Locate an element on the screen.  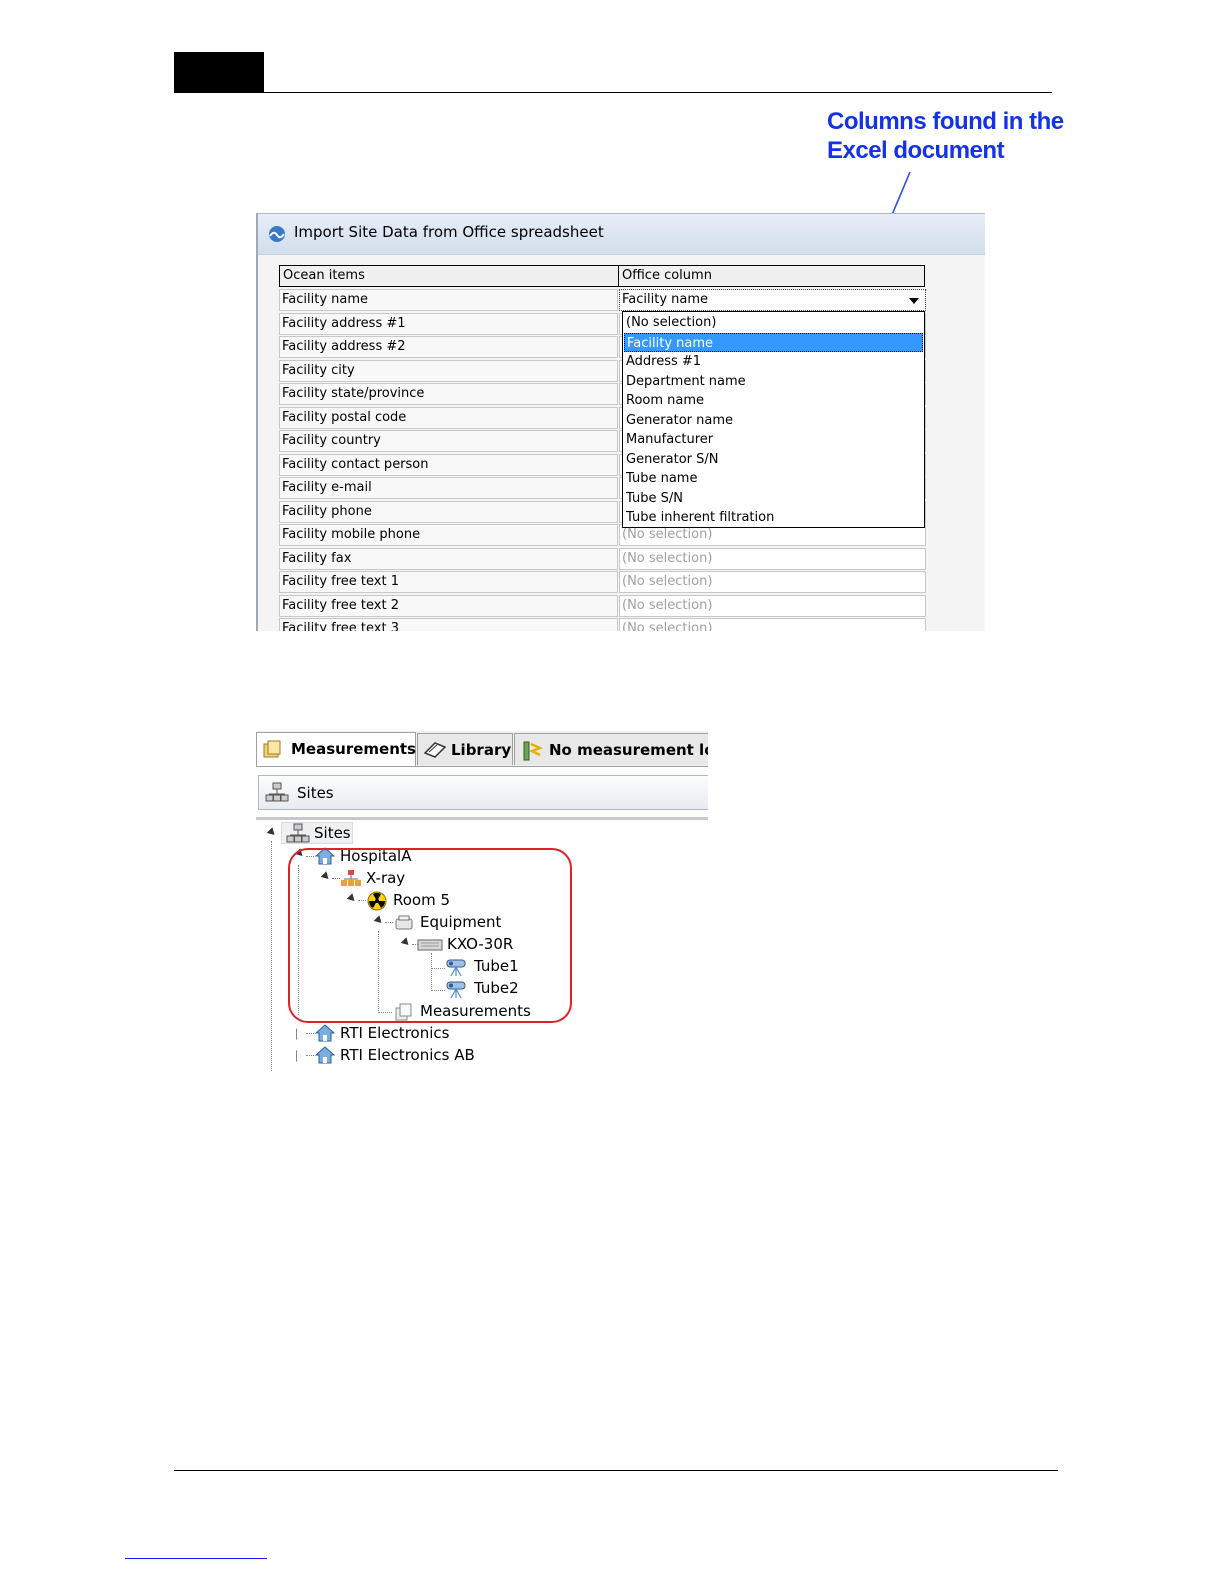
dropdown-option: Facility name is located at coordinates (773, 342).